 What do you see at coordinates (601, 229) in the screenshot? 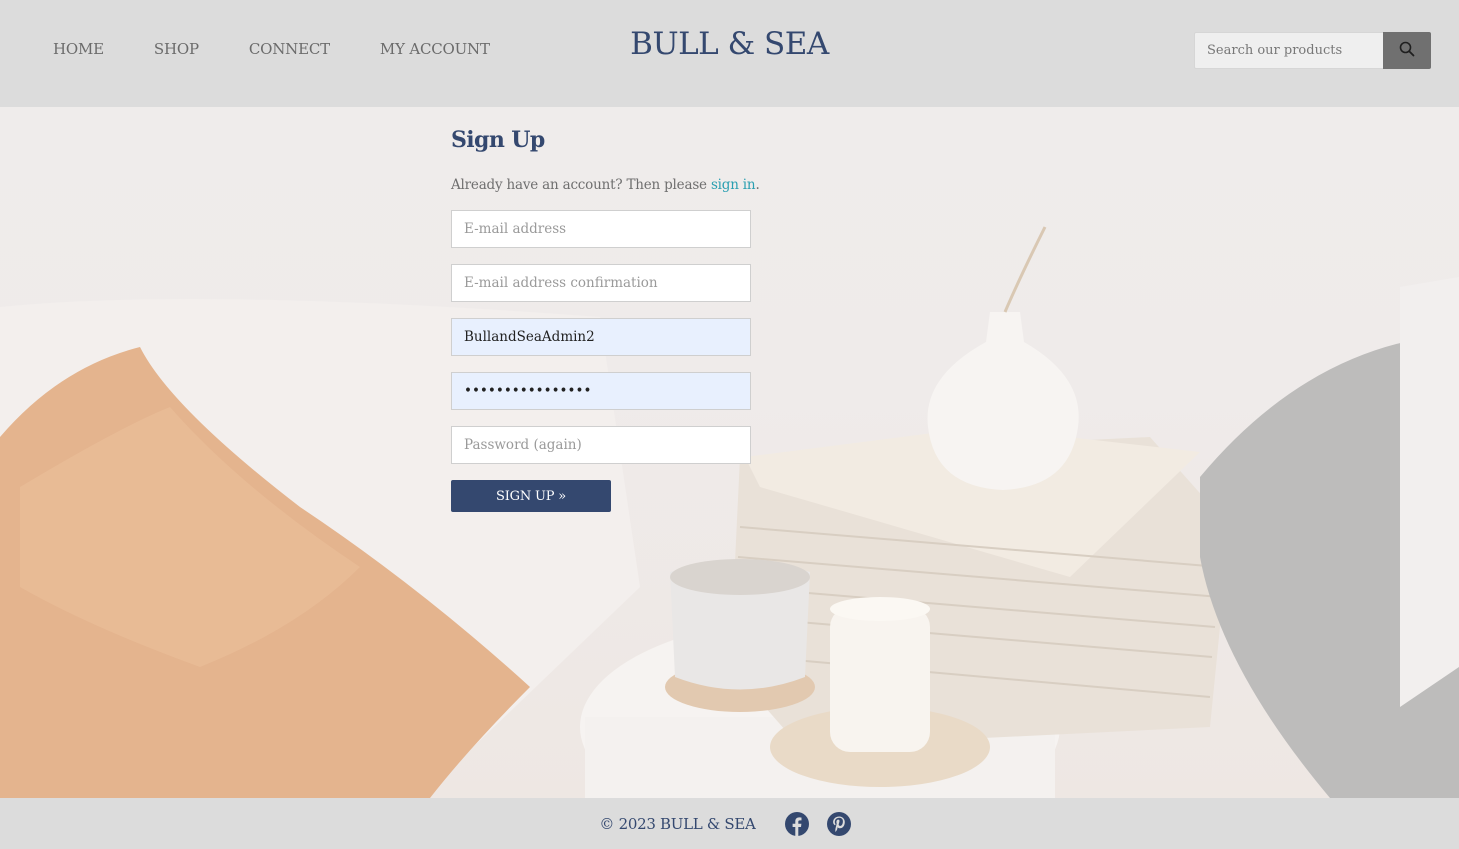
I see `email-field` at bounding box center [601, 229].